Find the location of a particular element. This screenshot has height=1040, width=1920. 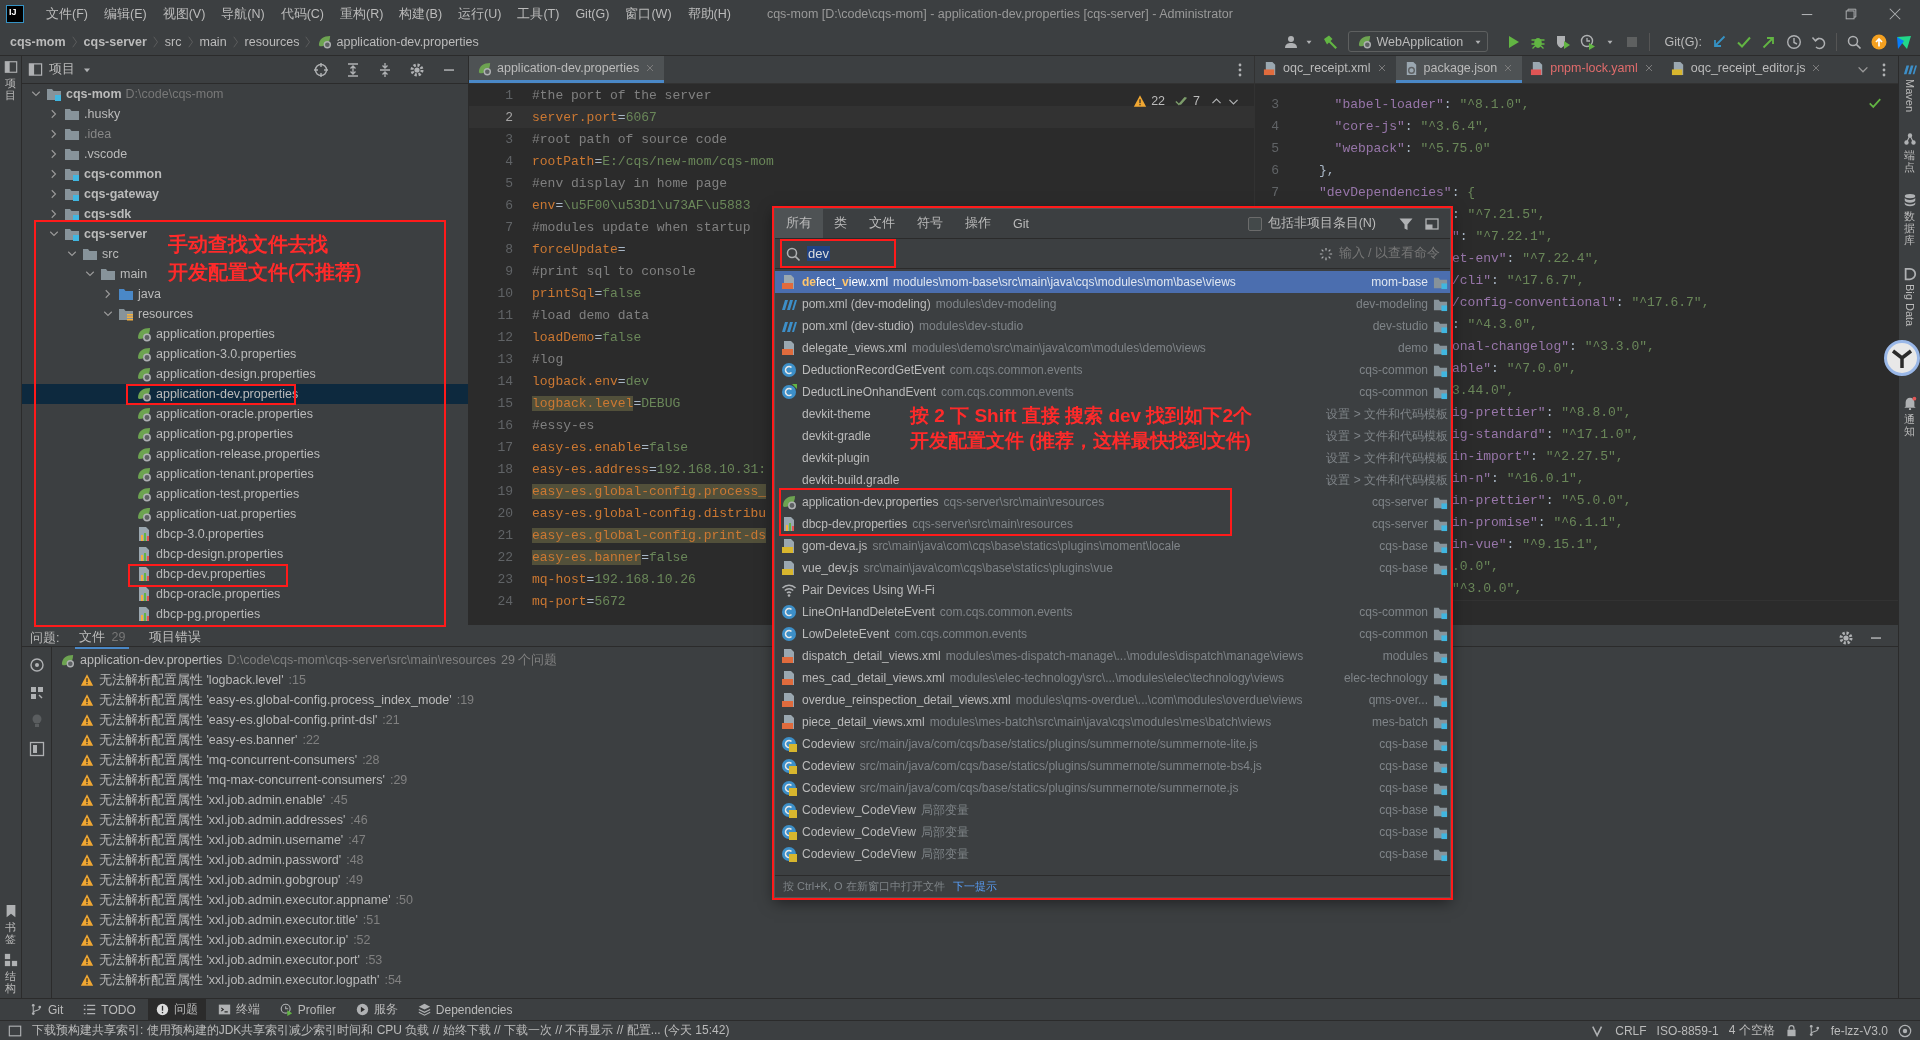

search-result: DeductLineOnhandEvent com.cqs.common.events cqs-common is located at coordinates (1112, 392).